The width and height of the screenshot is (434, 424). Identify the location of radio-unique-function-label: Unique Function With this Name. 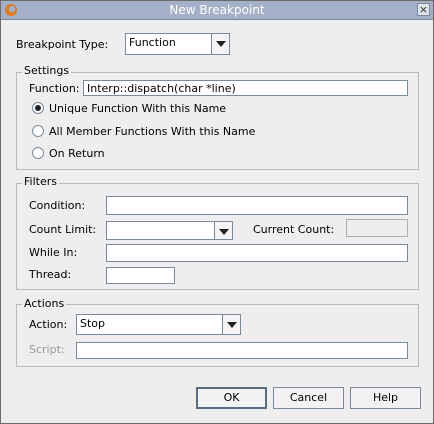
(137, 108).